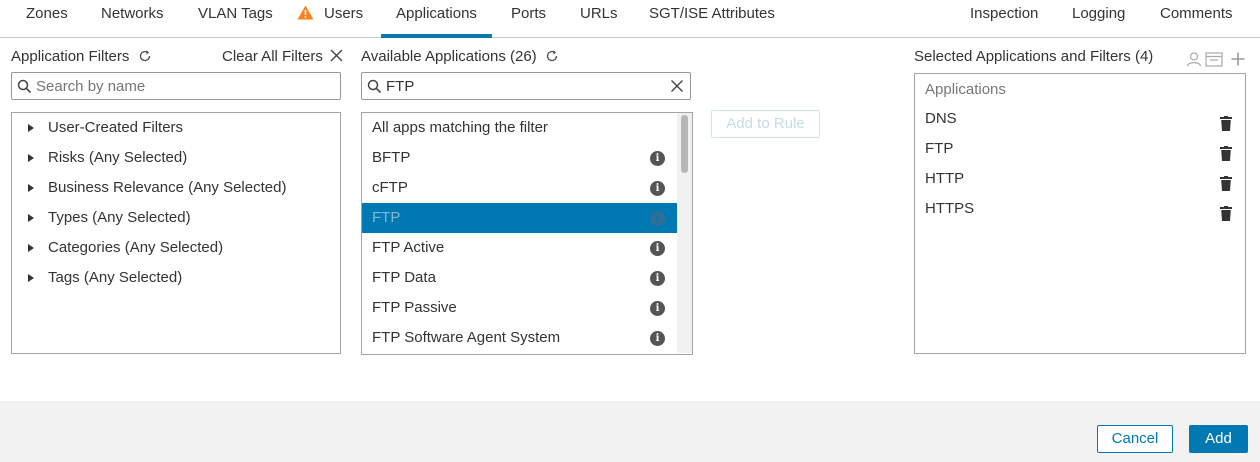 This screenshot has width=1260, height=462. Describe the element at coordinates (521, 86) in the screenshot. I see `application-search-input` at that location.